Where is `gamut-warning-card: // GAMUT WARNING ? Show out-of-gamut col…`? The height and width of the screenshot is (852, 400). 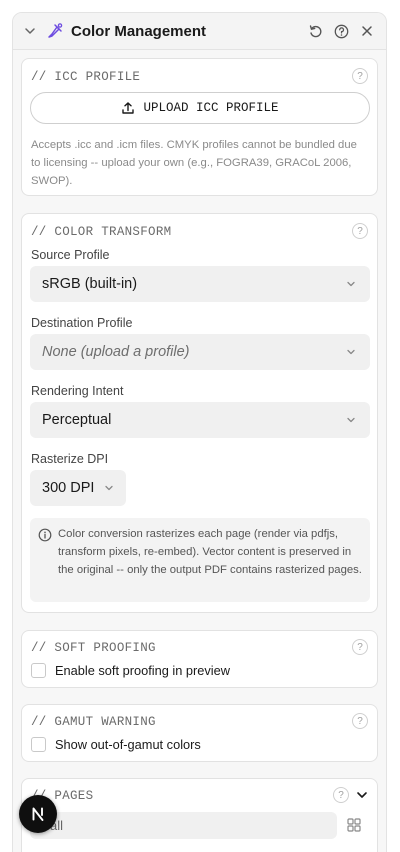
gamut-warning-card: // GAMUT WARNING ? Show out-of-gamut col… is located at coordinates (199, 733).